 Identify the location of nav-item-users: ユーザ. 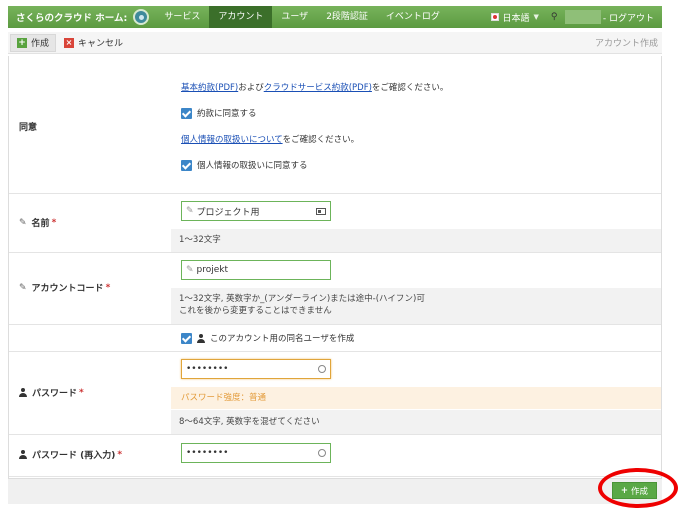
(294, 17).